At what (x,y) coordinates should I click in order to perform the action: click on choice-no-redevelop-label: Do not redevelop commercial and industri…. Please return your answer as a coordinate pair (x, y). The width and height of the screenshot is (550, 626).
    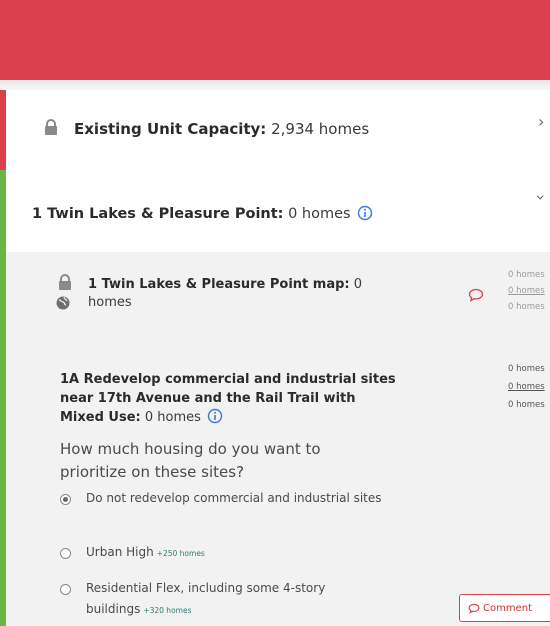
    Looking at the image, I should click on (234, 498).